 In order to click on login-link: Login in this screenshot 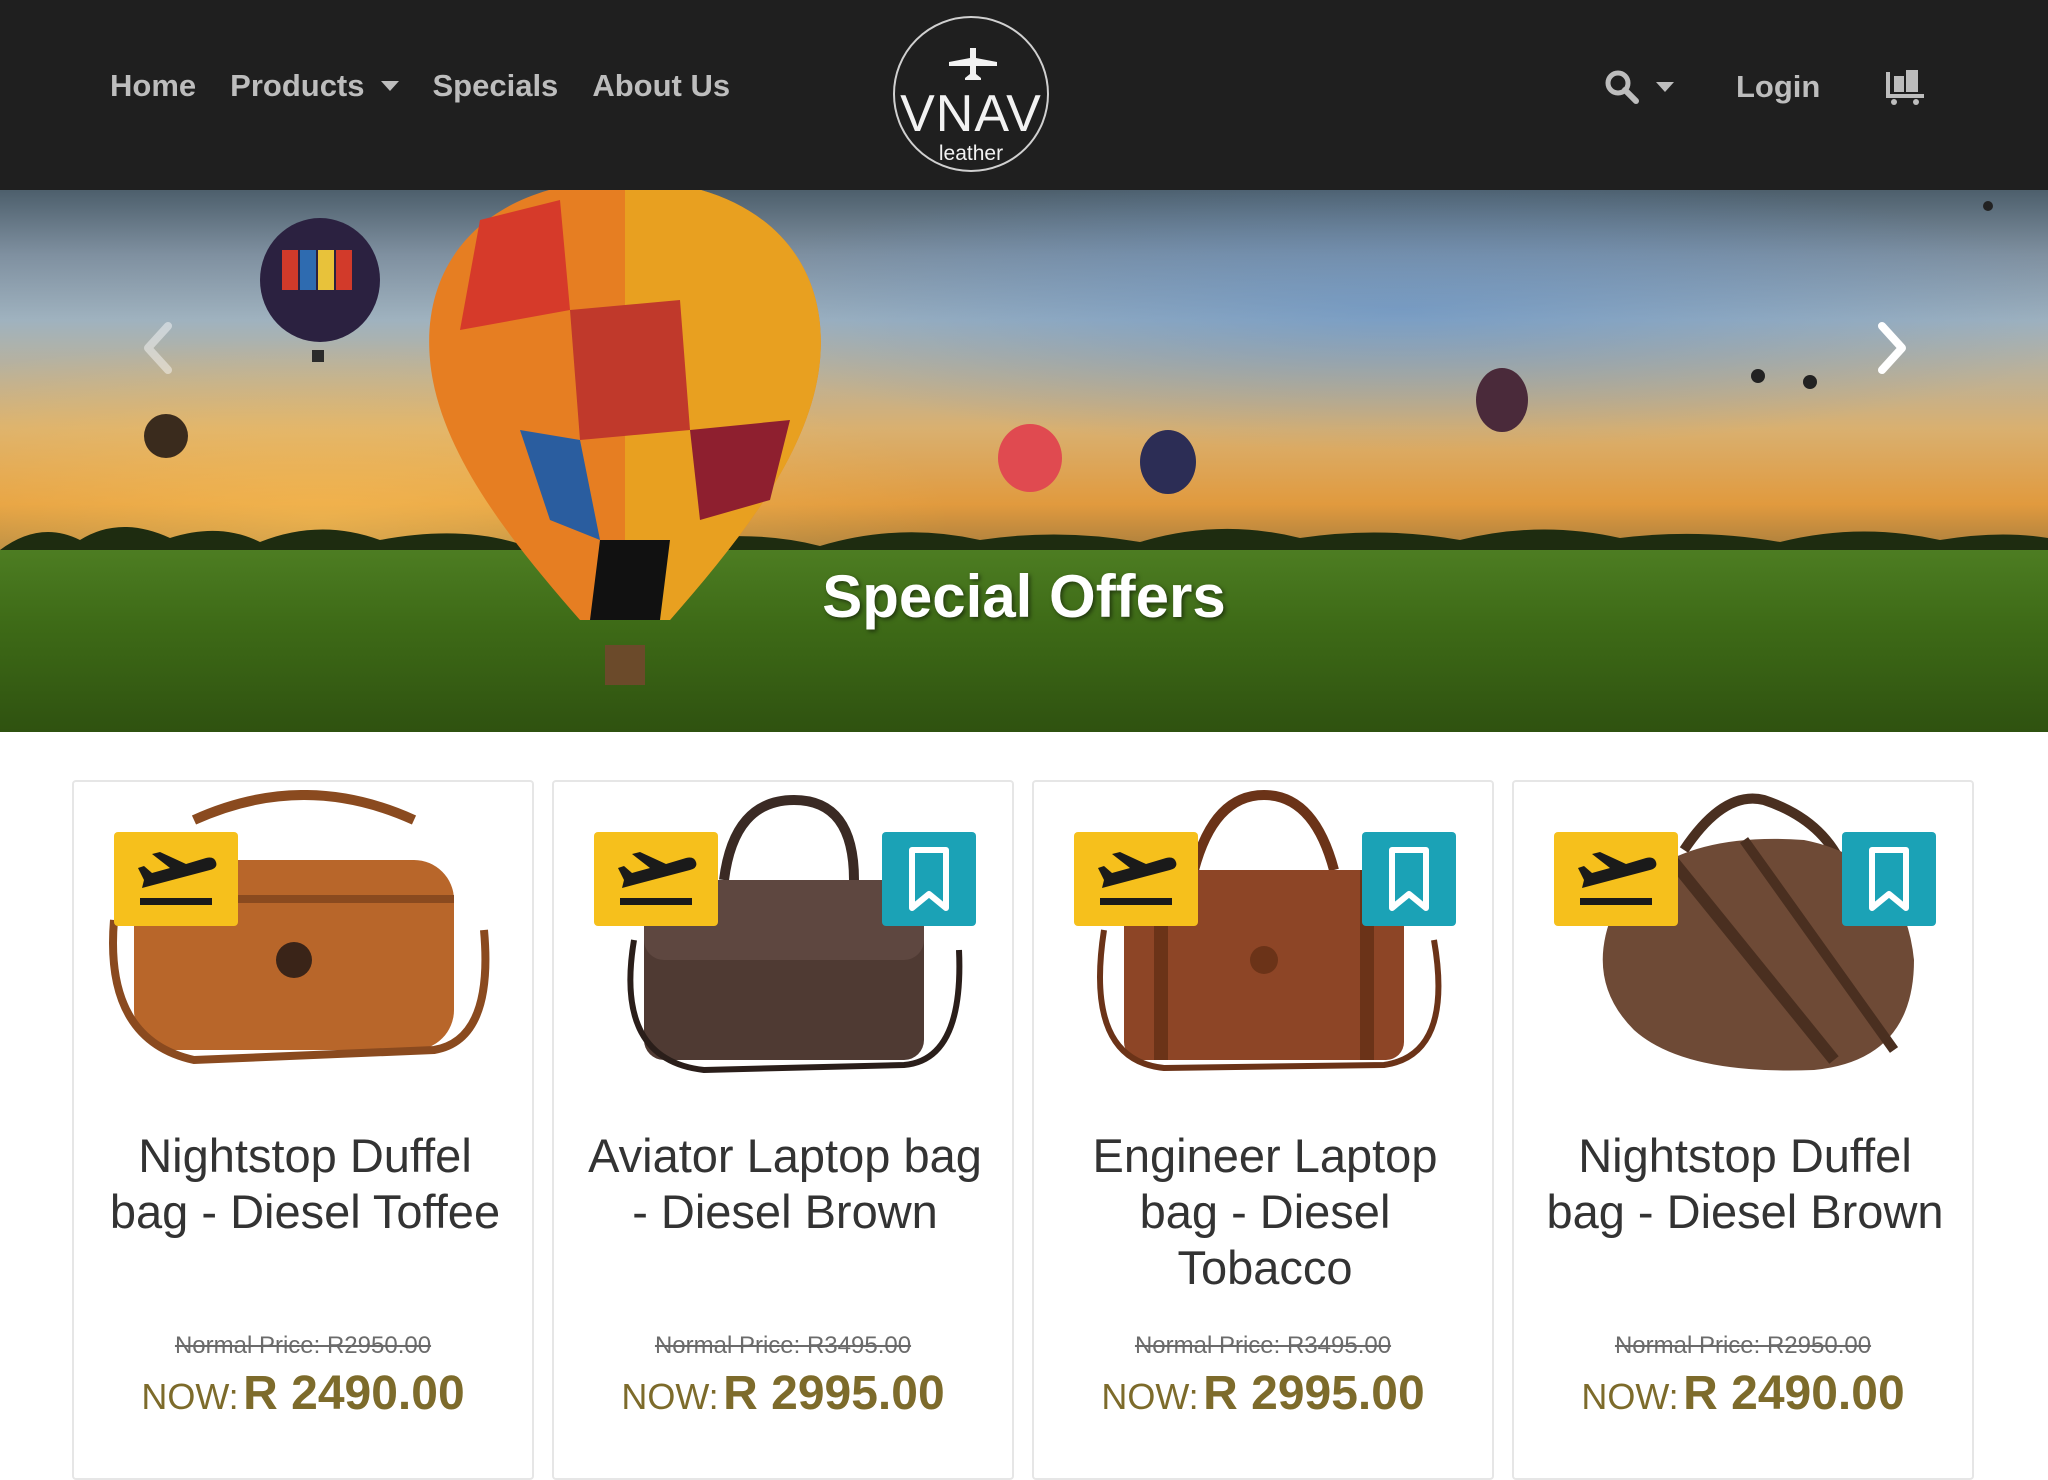, I will do `click(1778, 87)`.